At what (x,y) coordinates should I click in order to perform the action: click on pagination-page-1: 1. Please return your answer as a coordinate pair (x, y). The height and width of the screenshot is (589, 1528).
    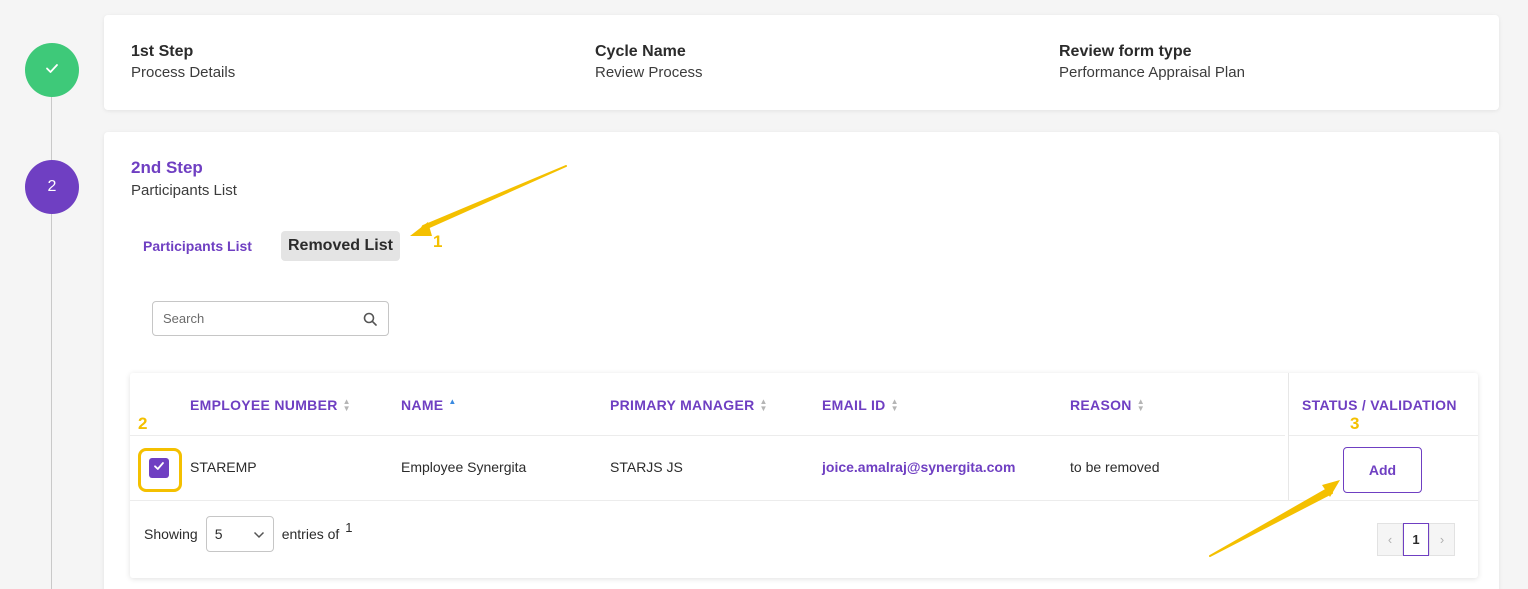
    Looking at the image, I should click on (1416, 539).